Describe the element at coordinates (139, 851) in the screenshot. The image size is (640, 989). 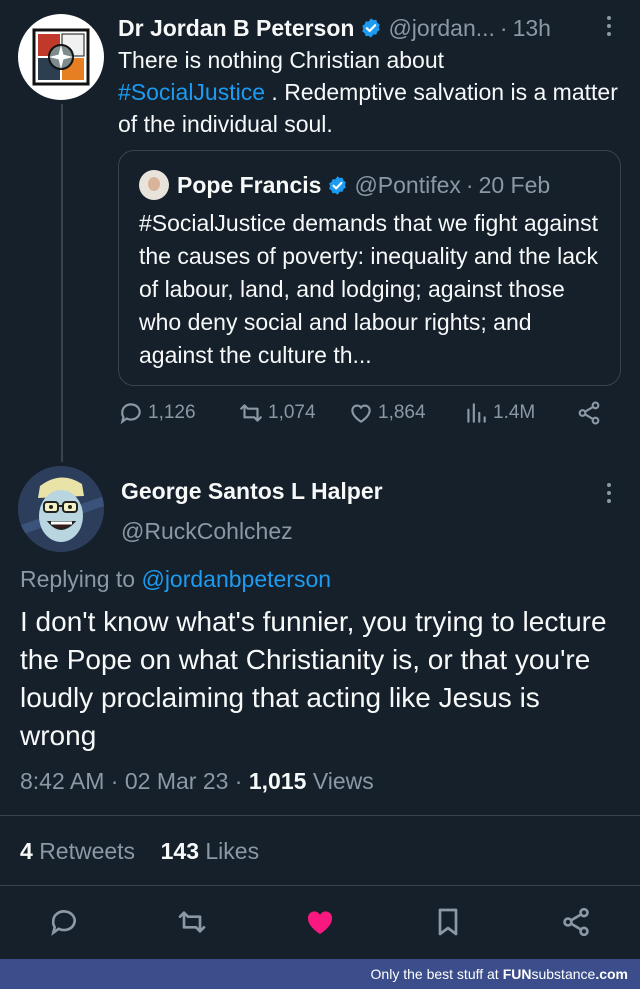
I see `reply-stats: 4 Retweets 143 Likes` at that location.